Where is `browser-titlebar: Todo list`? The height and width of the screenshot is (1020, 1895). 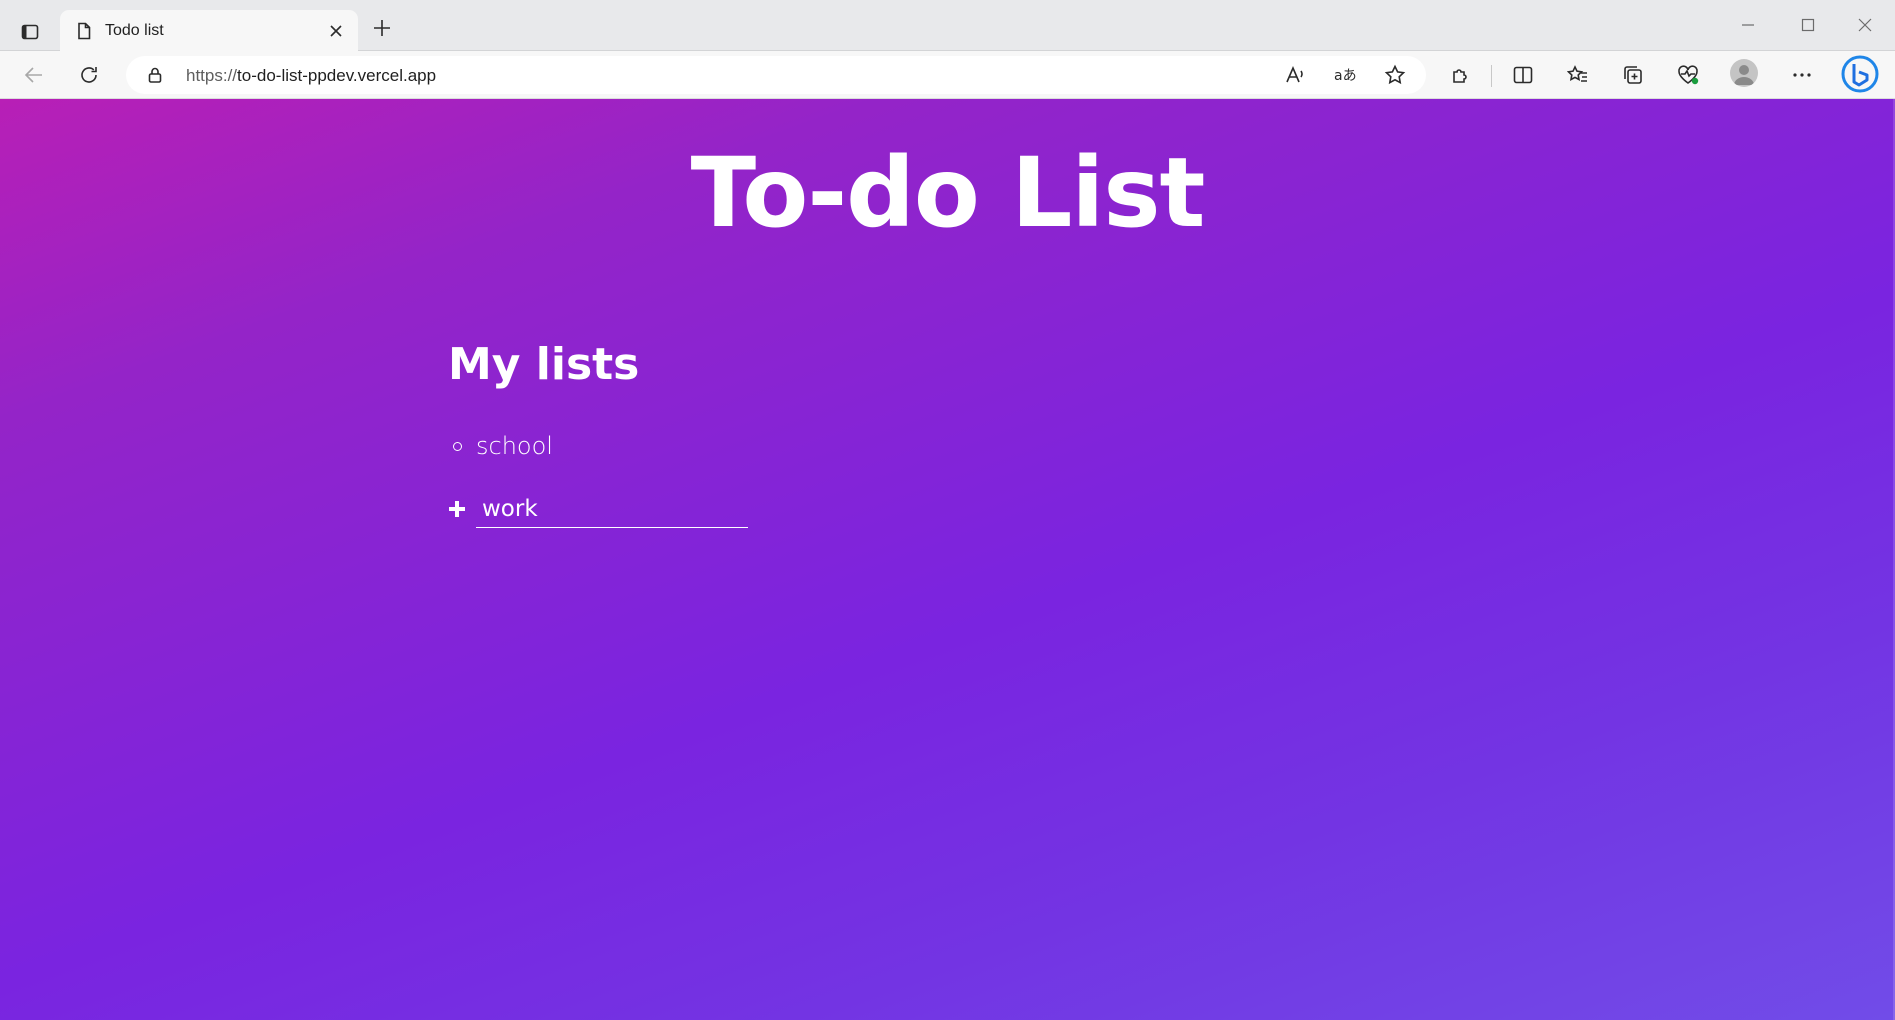
browser-titlebar: Todo list is located at coordinates (947, 26).